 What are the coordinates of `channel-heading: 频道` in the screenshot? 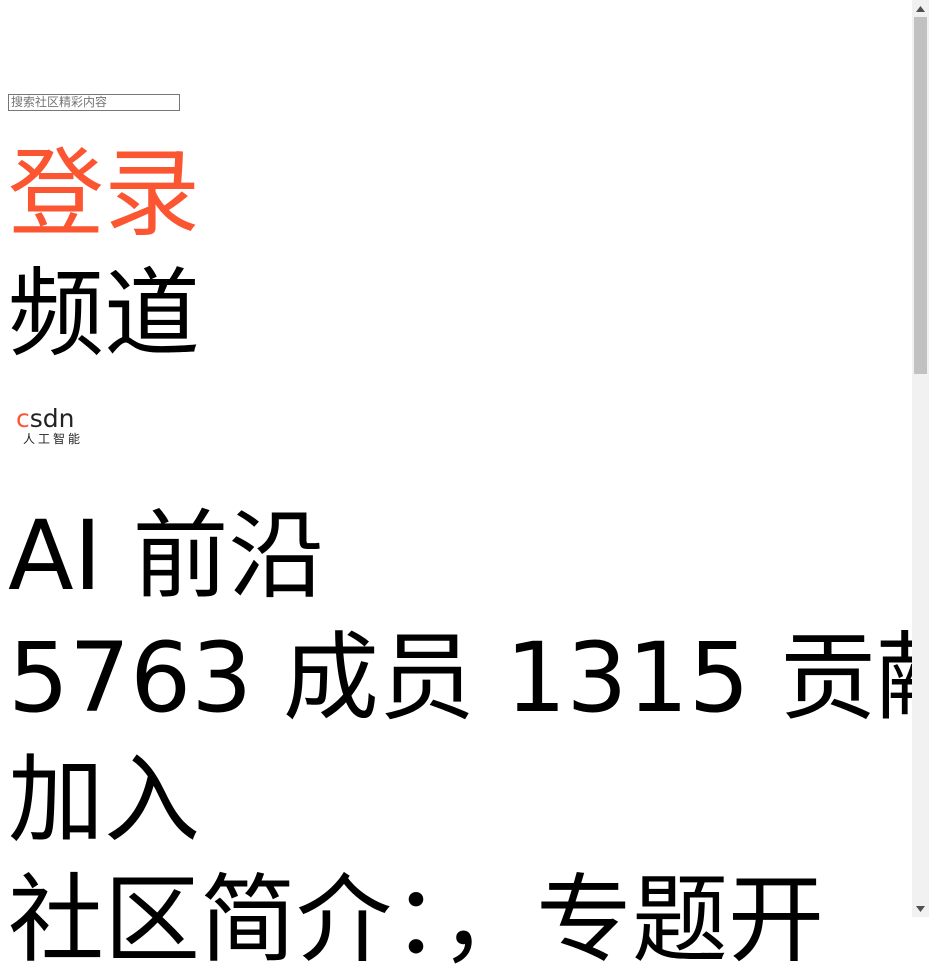 It's located at (104, 314).